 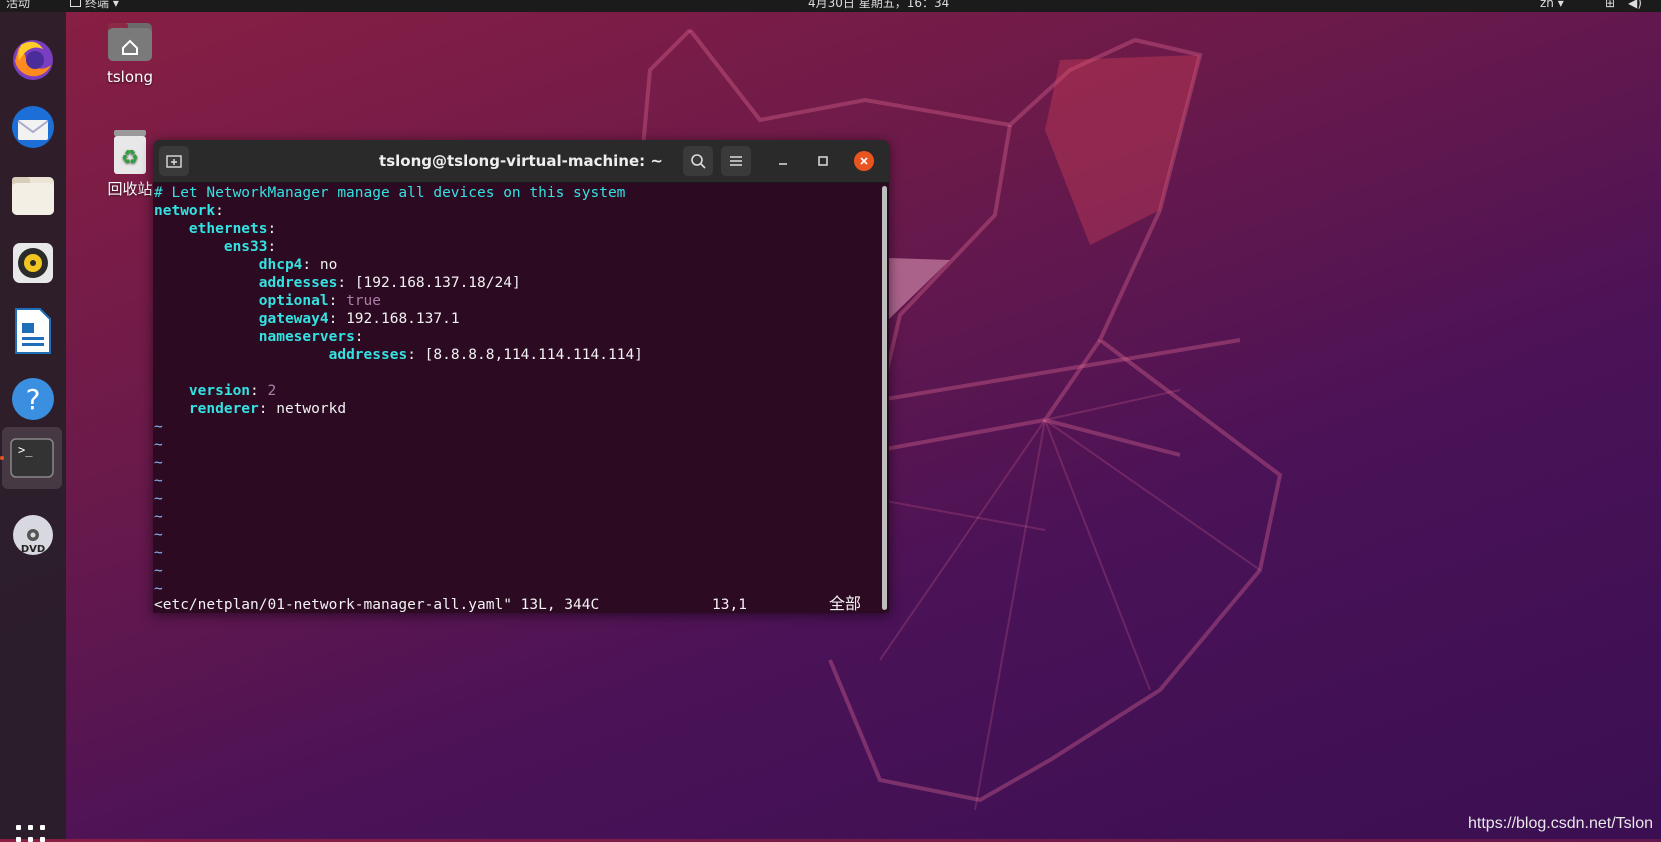 I want to click on activities-button: 活动, so click(x=18, y=4).